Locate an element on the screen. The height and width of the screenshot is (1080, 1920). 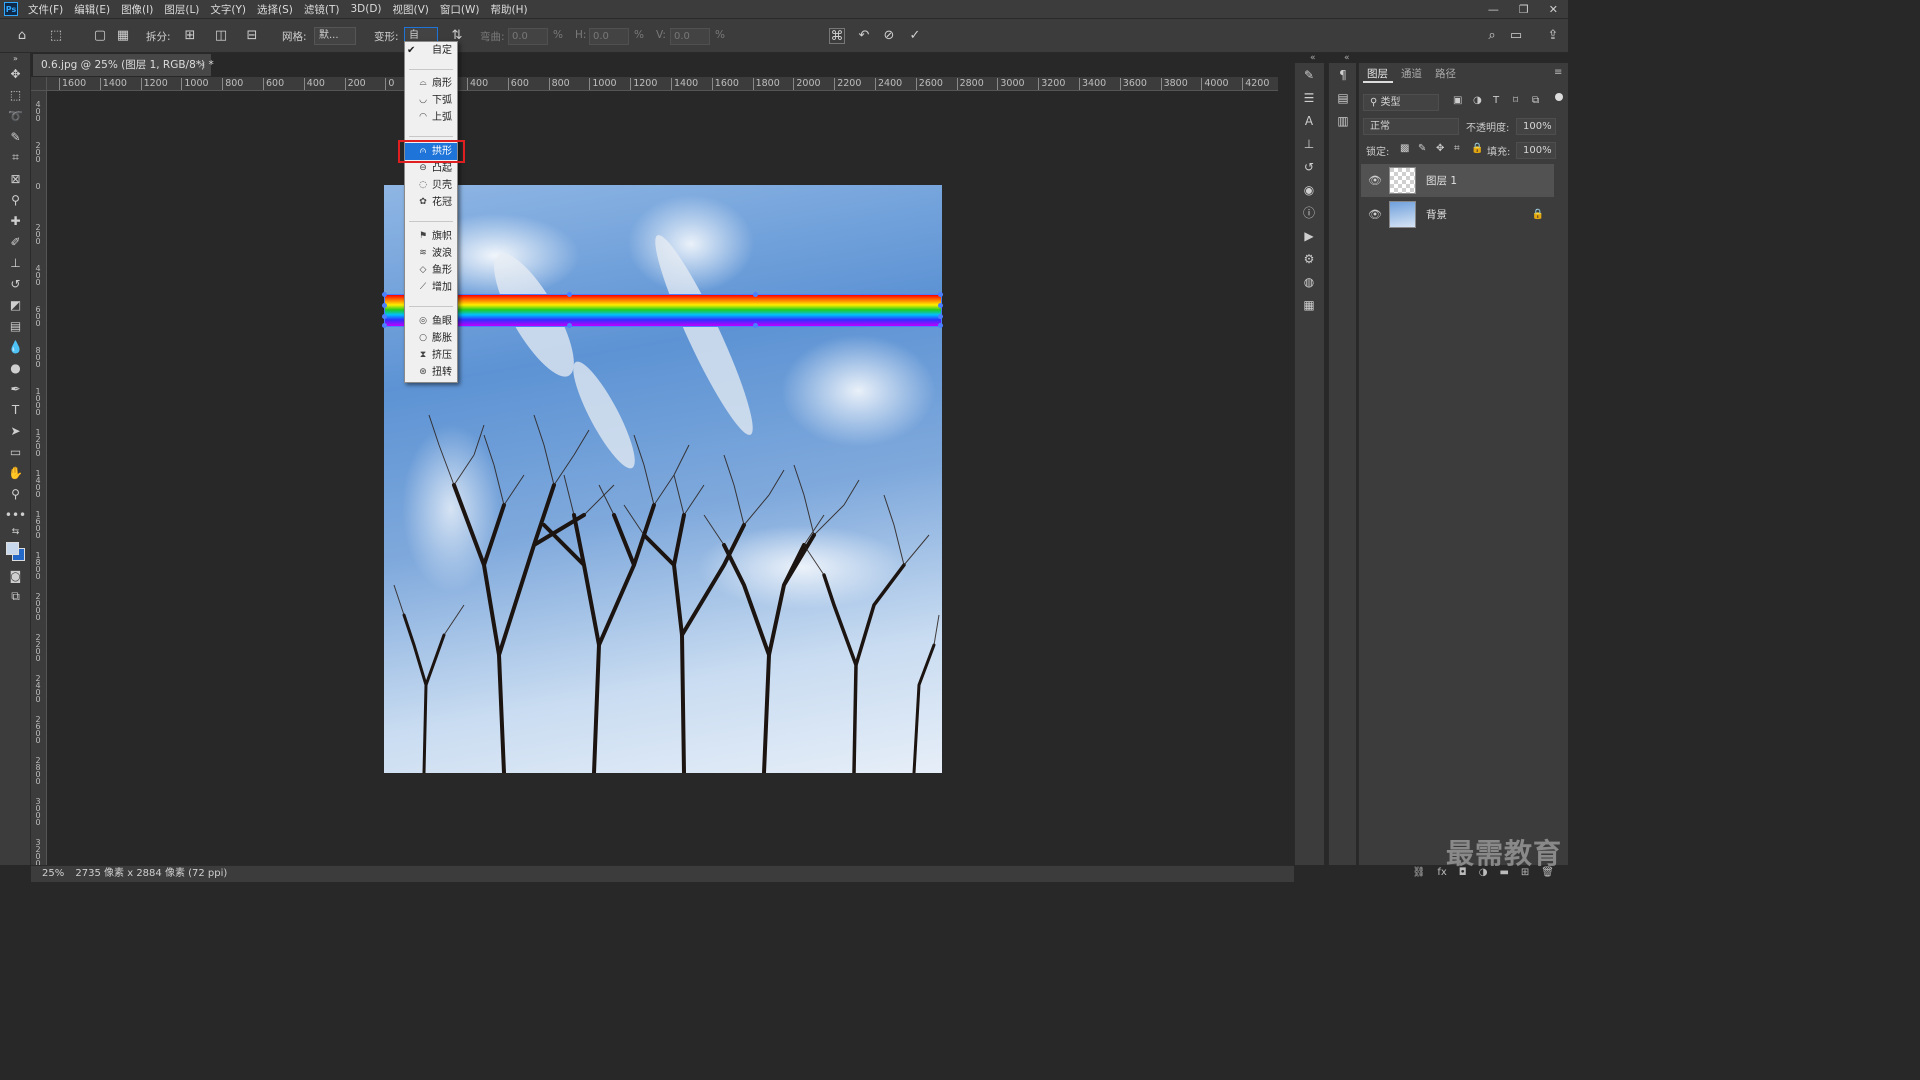
move-tool-icon: ✥ is located at coordinates (15, 73).